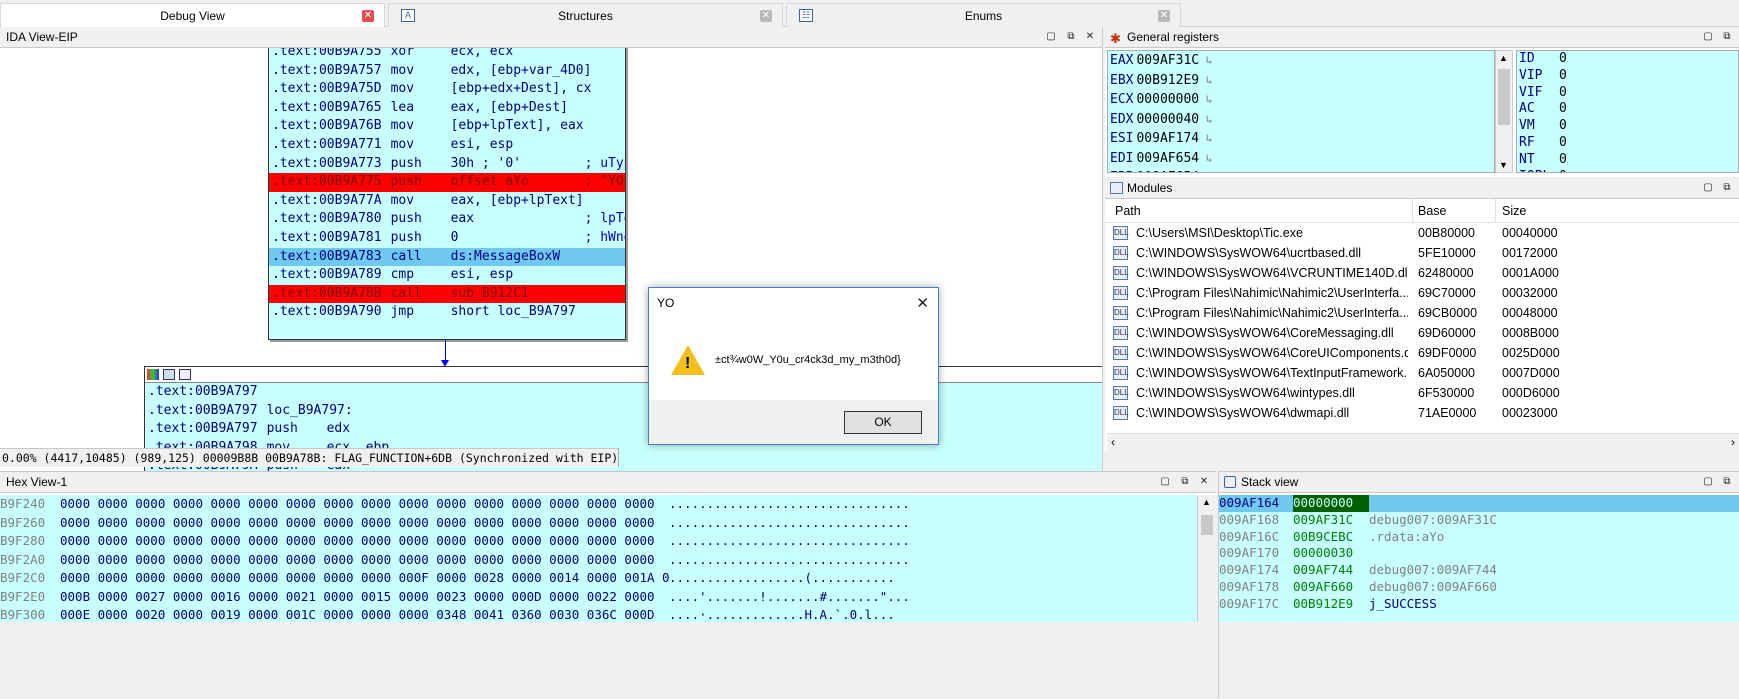 This screenshot has width=1739, height=699. I want to click on asm-line: .text:00B9A781push0; hWnd, so click(447, 238).